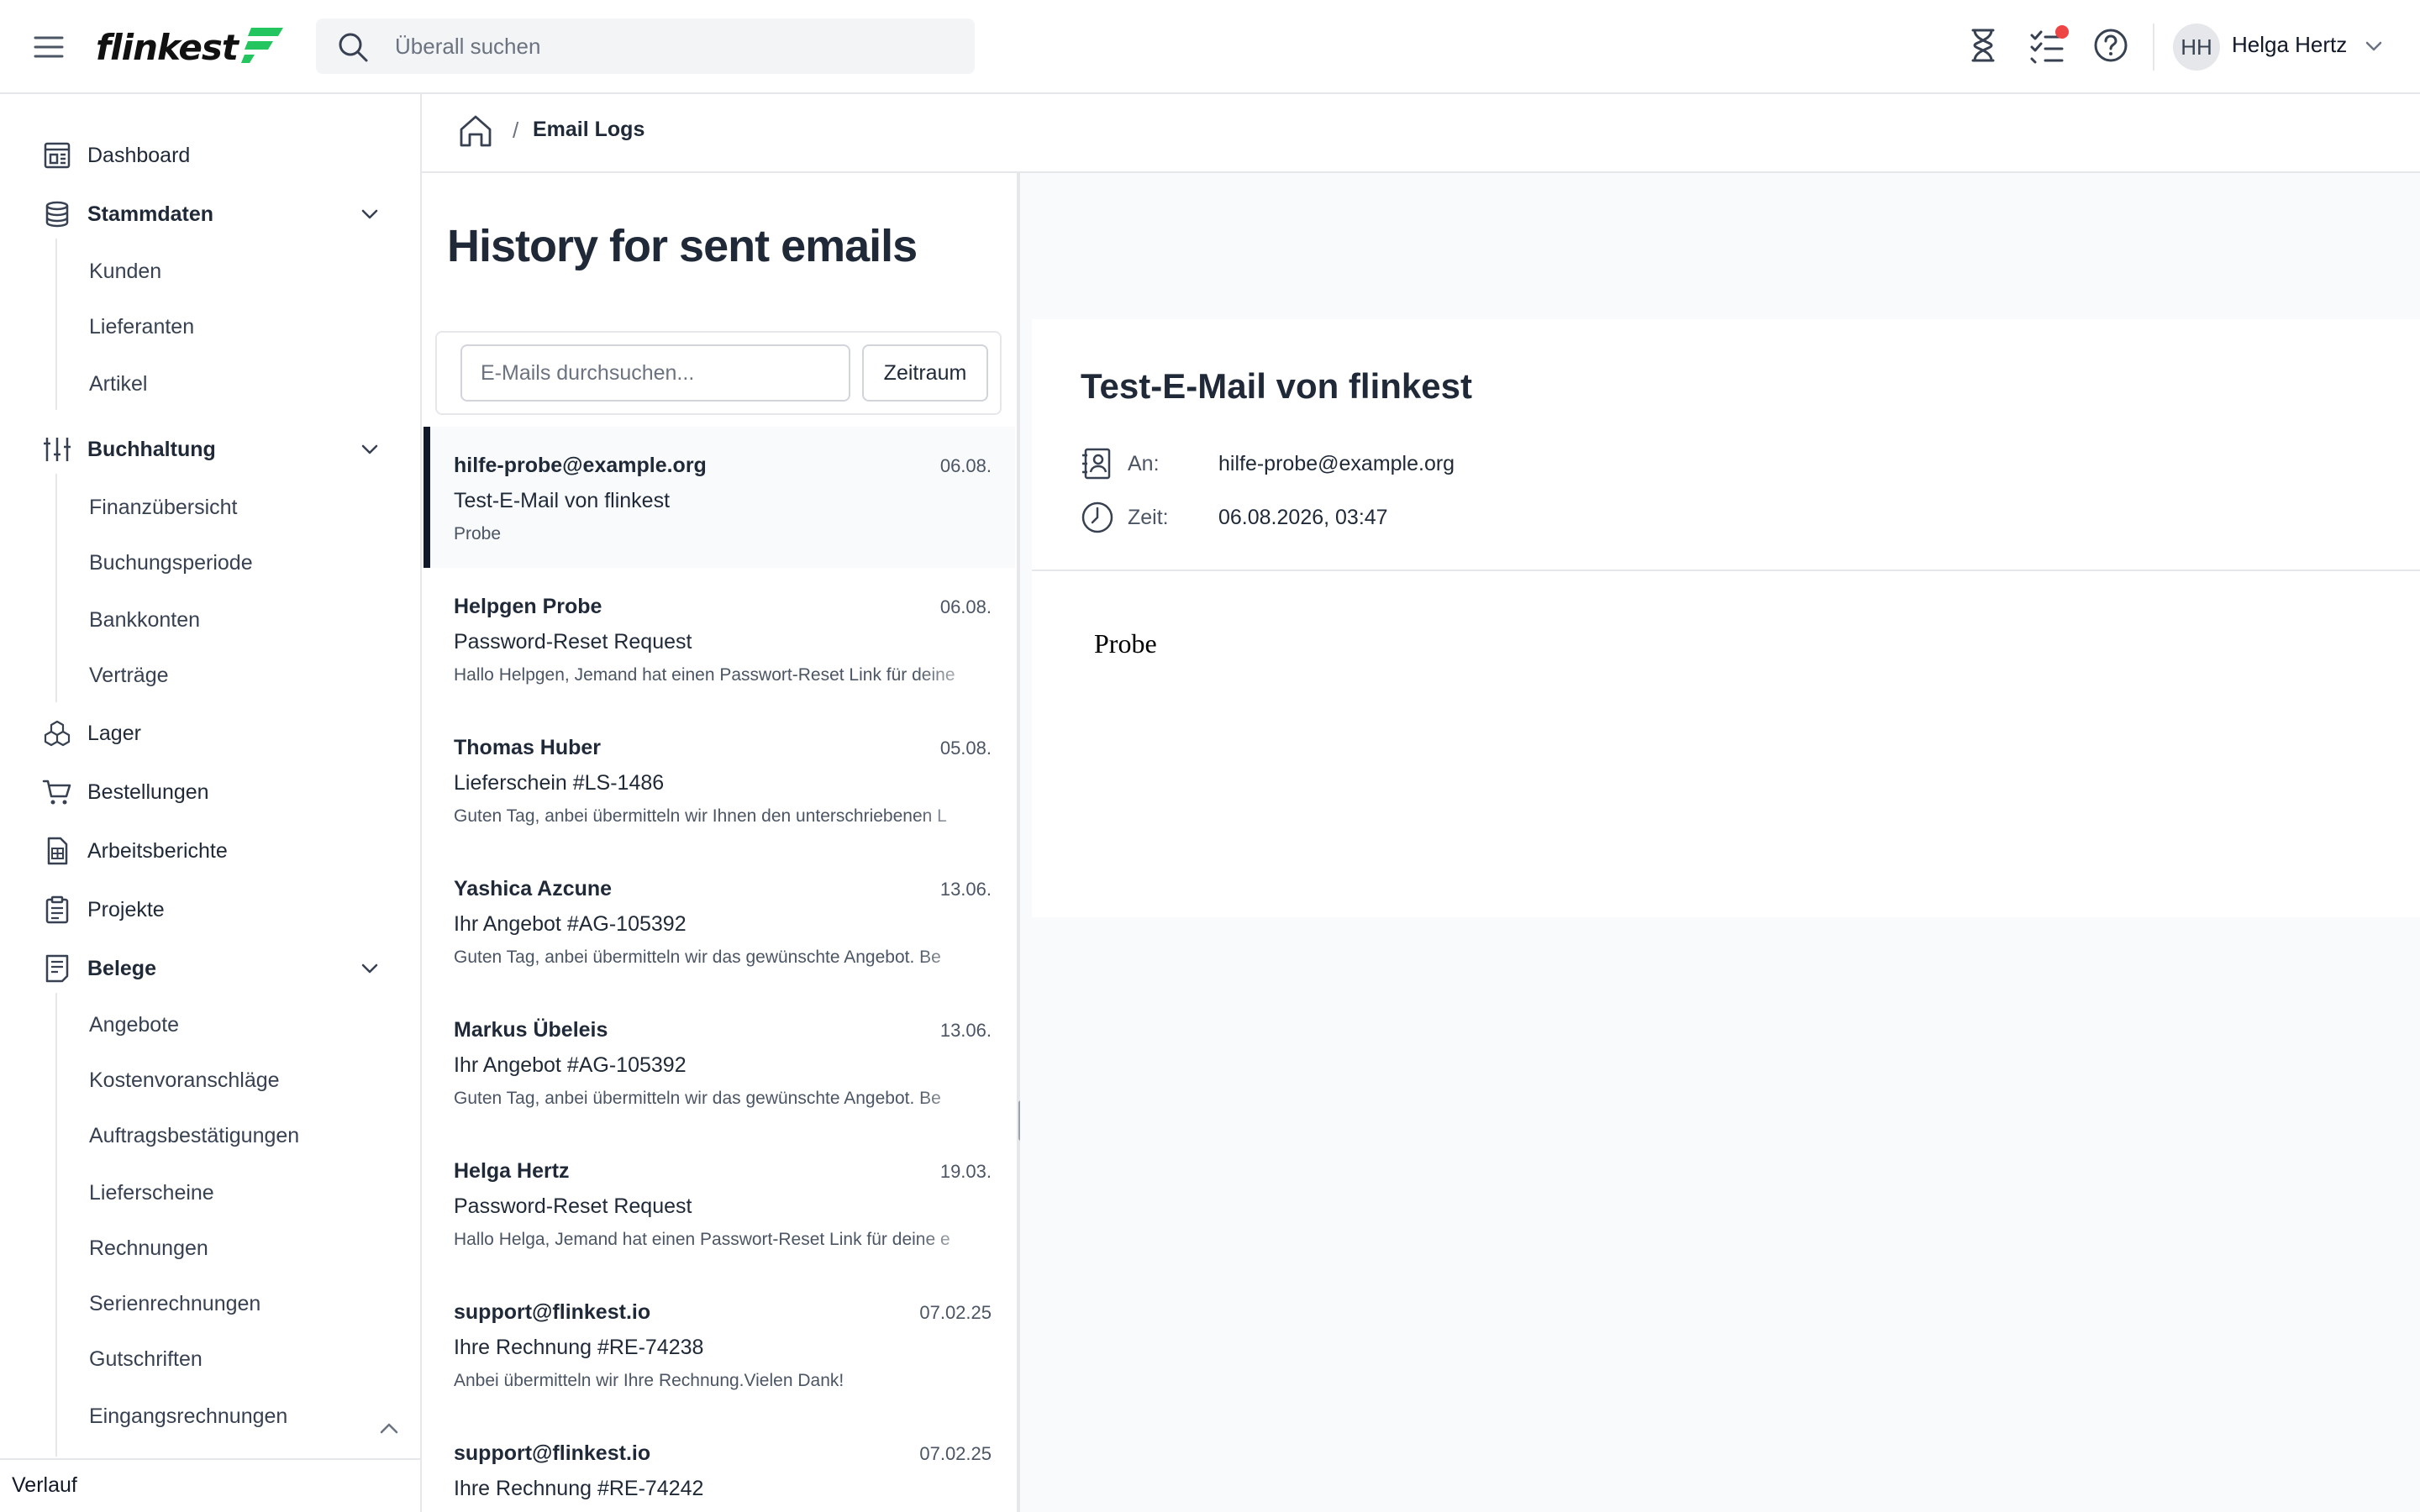  I want to click on sidebar-item-eingangsrechnungen: Eingangsrechnungen, so click(188, 1416).